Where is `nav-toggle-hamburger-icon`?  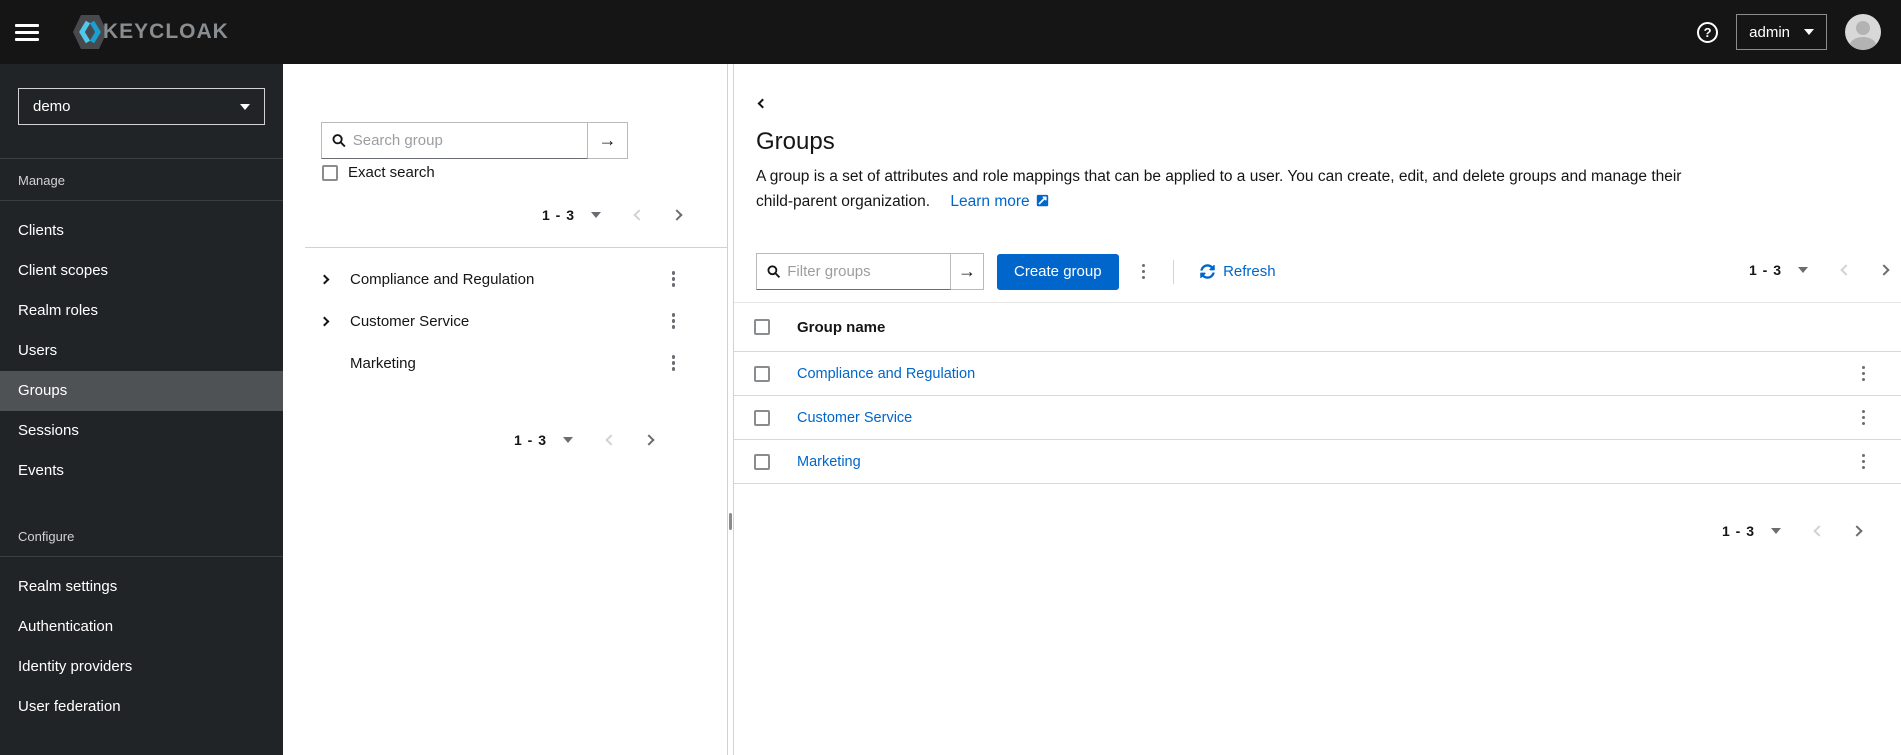 nav-toggle-hamburger-icon is located at coordinates (27, 32).